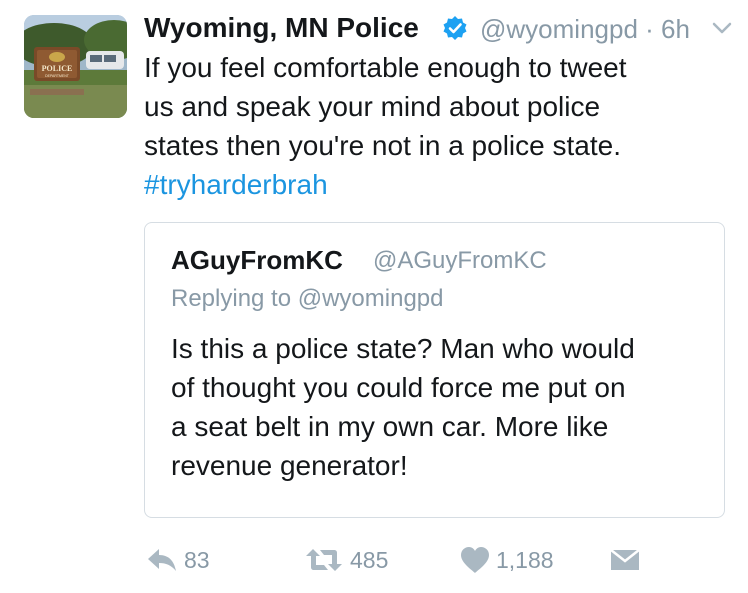  Describe the element at coordinates (675, 29) in the screenshot. I see `timestamp: 6h` at that location.